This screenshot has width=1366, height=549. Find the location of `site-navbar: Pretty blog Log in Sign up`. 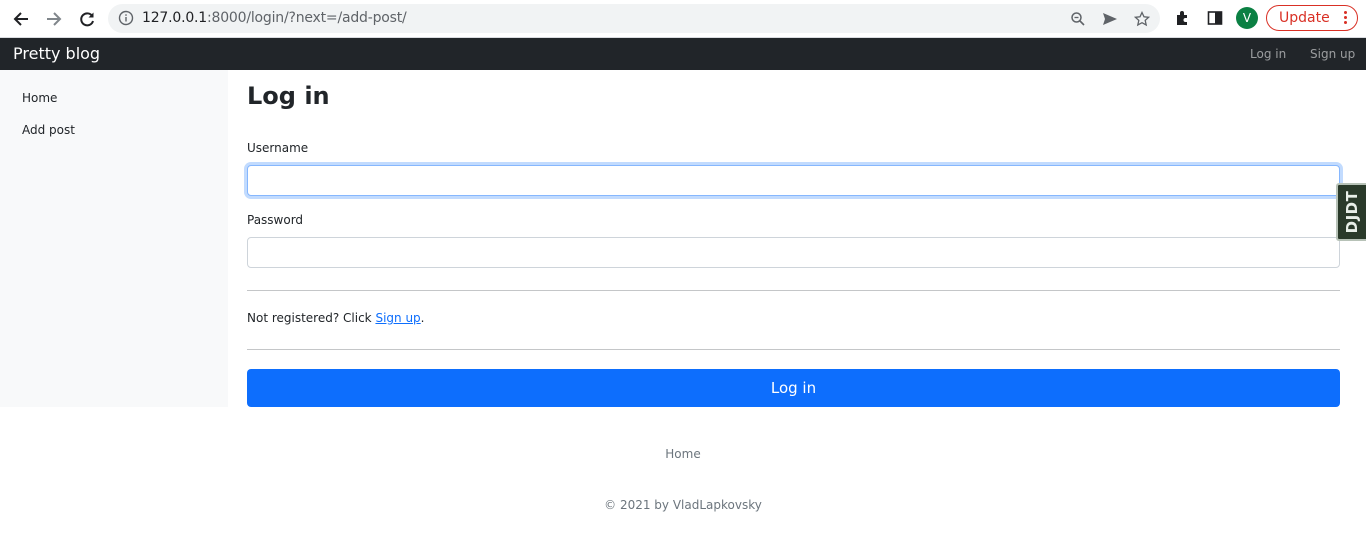

site-navbar: Pretty blog Log in Sign up is located at coordinates (683, 54).